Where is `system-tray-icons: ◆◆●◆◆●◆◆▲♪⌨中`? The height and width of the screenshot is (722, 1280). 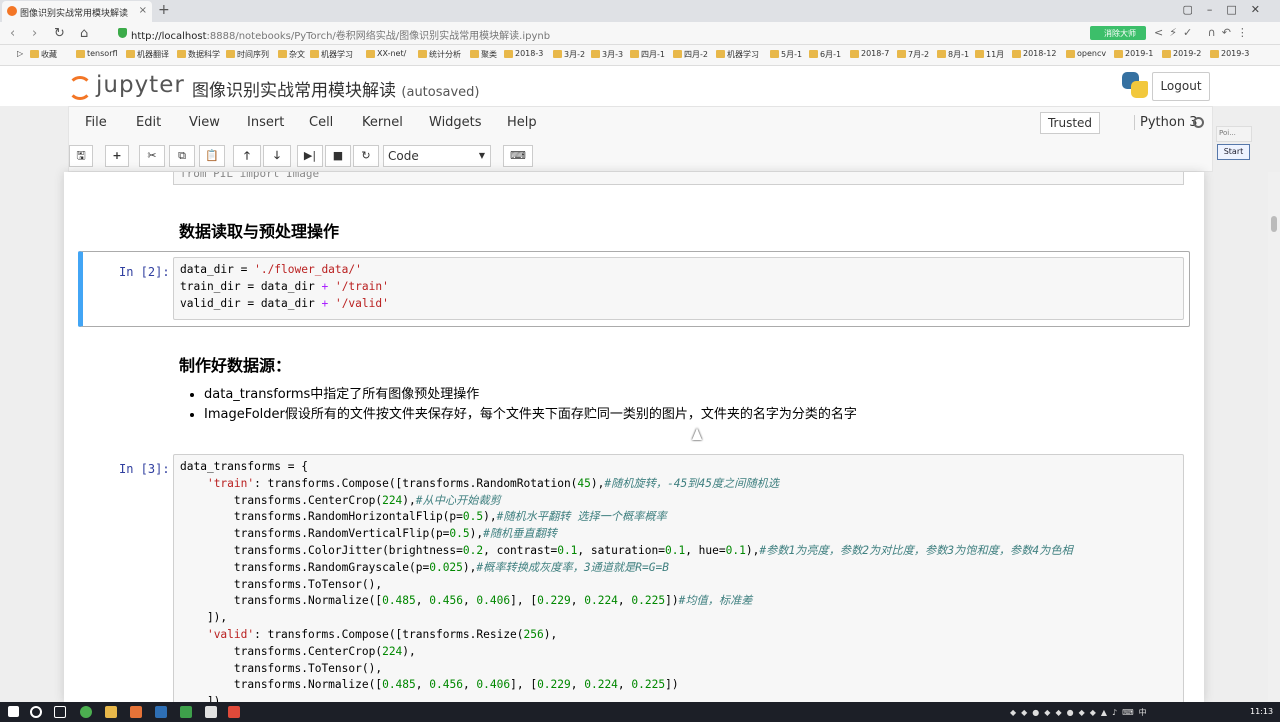
system-tray-icons: ◆◆●◆◆●◆◆▲♪⌨中 is located at coordinates (1081, 712).